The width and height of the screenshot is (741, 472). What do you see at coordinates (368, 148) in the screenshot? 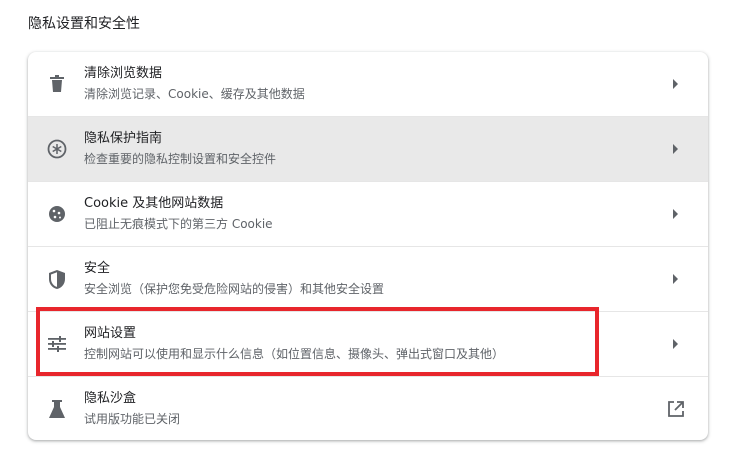
I see `row-privacy-guide: 隐私保护指南 检查重要的隐私控制设置和安全控件` at bounding box center [368, 148].